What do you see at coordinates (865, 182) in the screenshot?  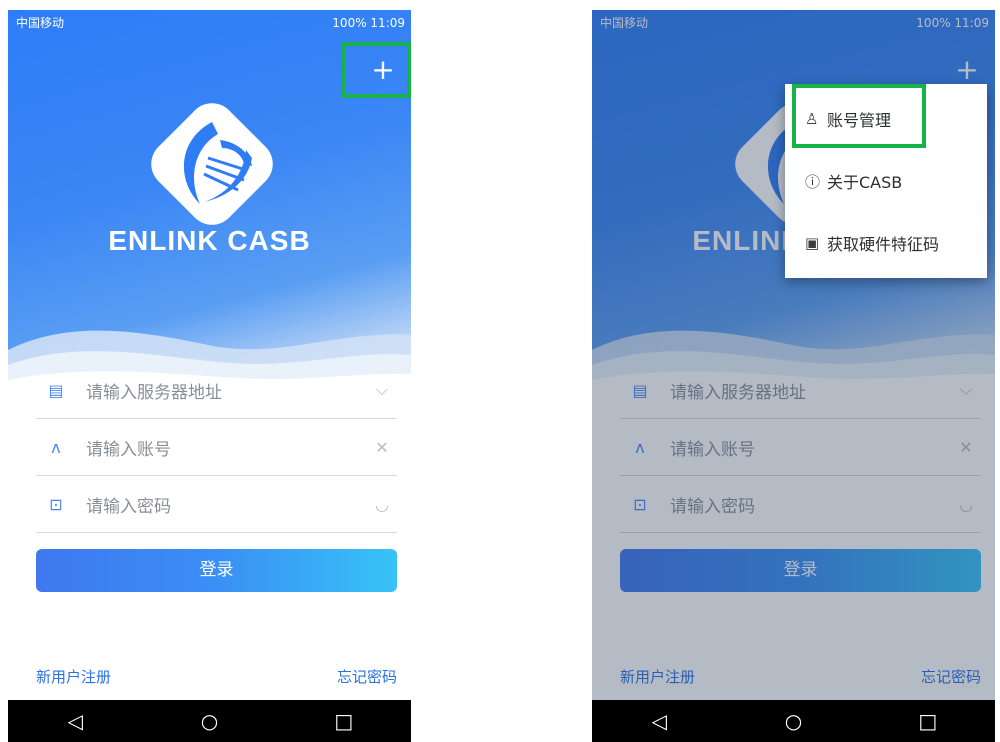 I see `menu-item-label: 关于CASB` at bounding box center [865, 182].